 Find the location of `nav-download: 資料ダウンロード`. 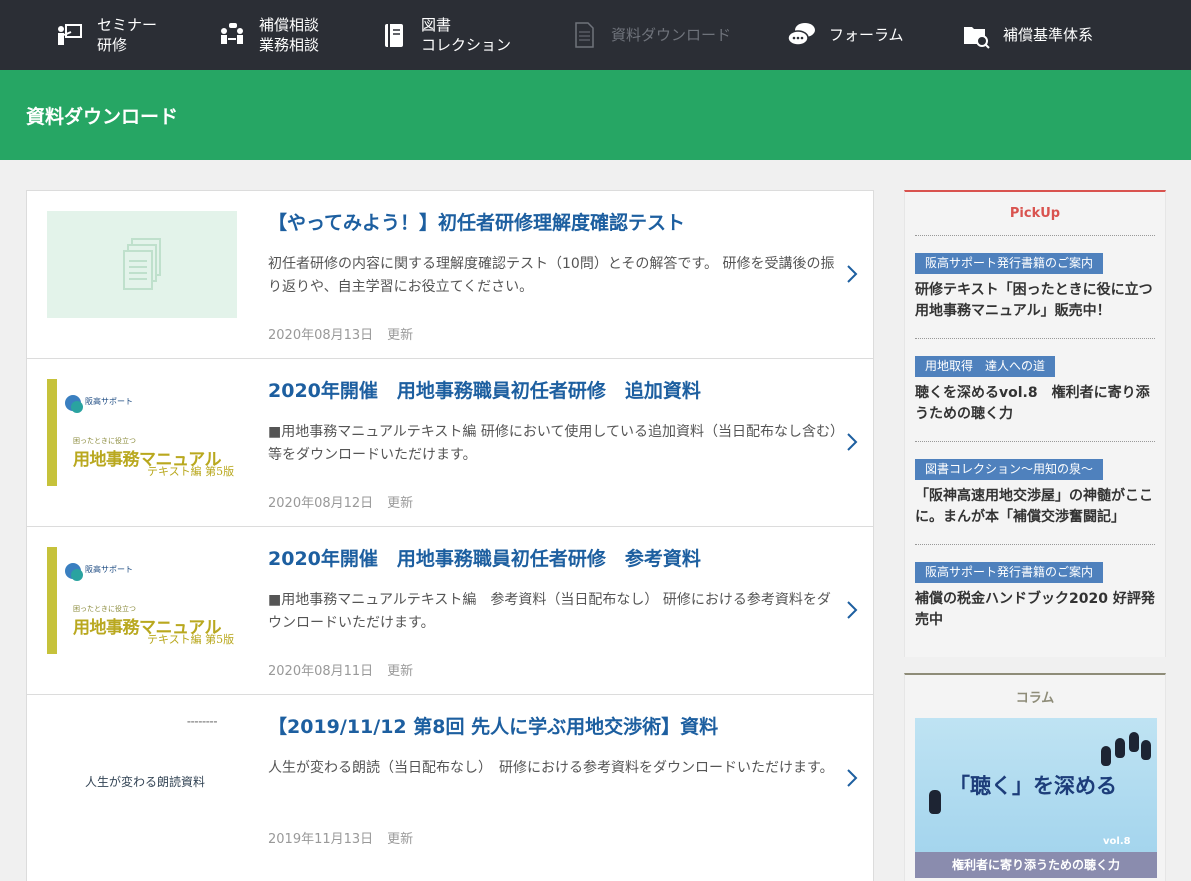

nav-download: 資料ダウンロード is located at coordinates (678, 35).